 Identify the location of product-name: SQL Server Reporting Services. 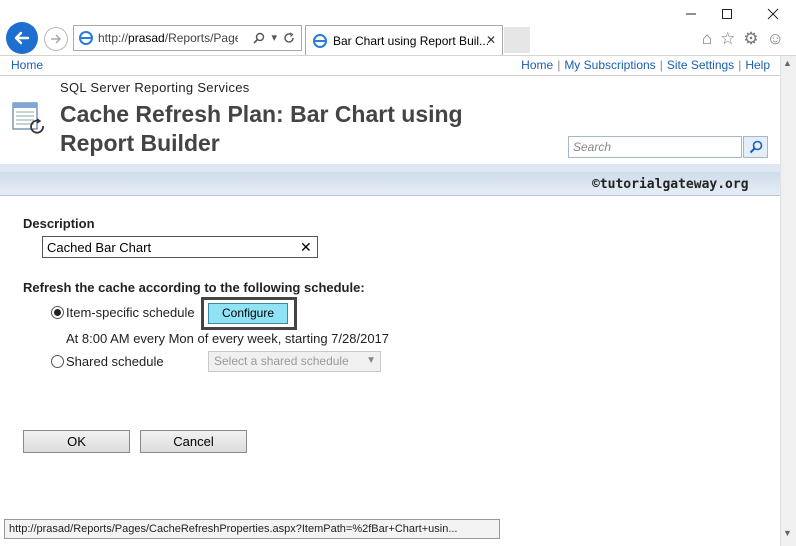
(155, 87).